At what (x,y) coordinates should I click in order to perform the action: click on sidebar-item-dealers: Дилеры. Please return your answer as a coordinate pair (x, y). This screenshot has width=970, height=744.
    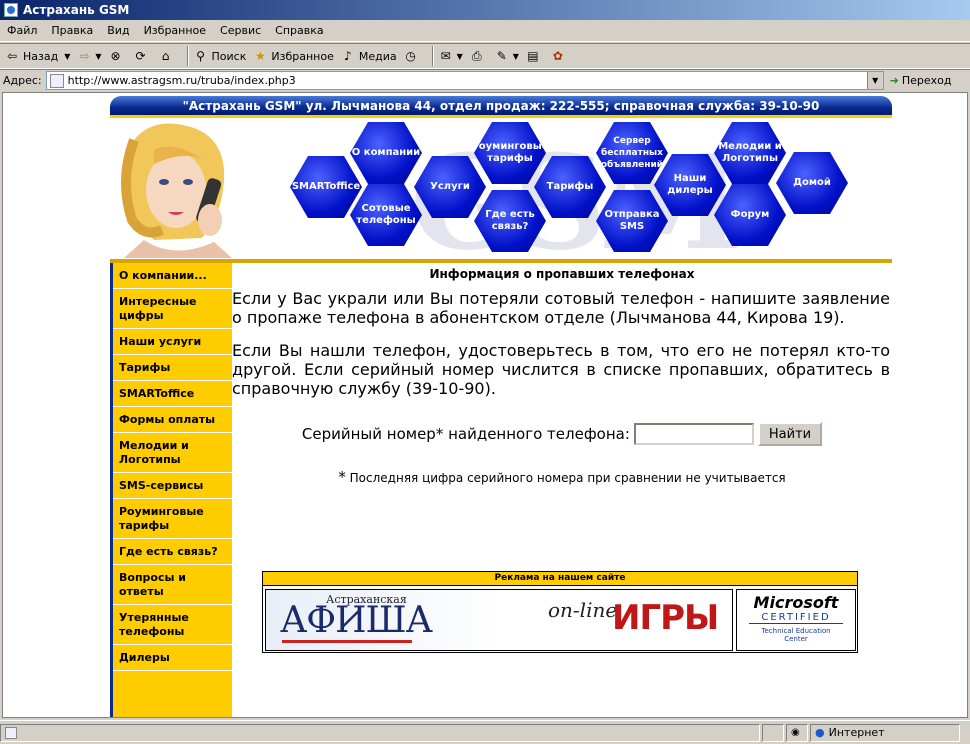
    Looking at the image, I should click on (172, 658).